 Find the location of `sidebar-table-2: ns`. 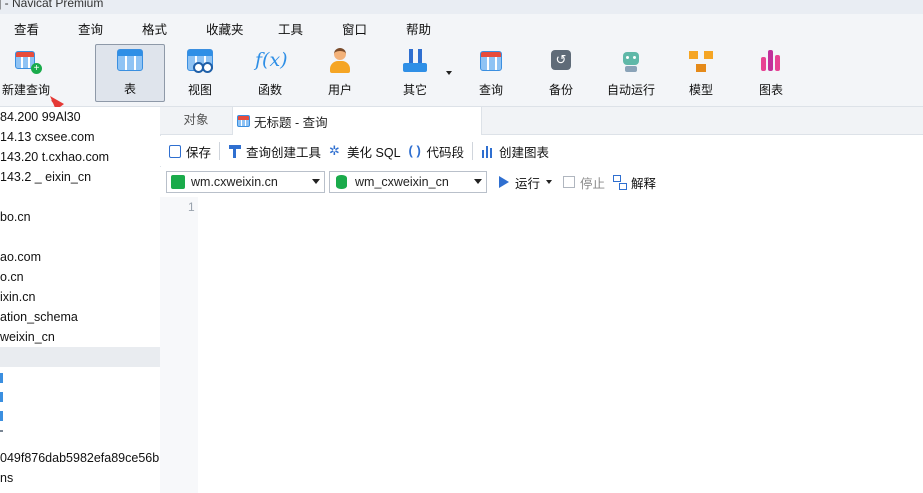

sidebar-table-2: ns is located at coordinates (6, 478).